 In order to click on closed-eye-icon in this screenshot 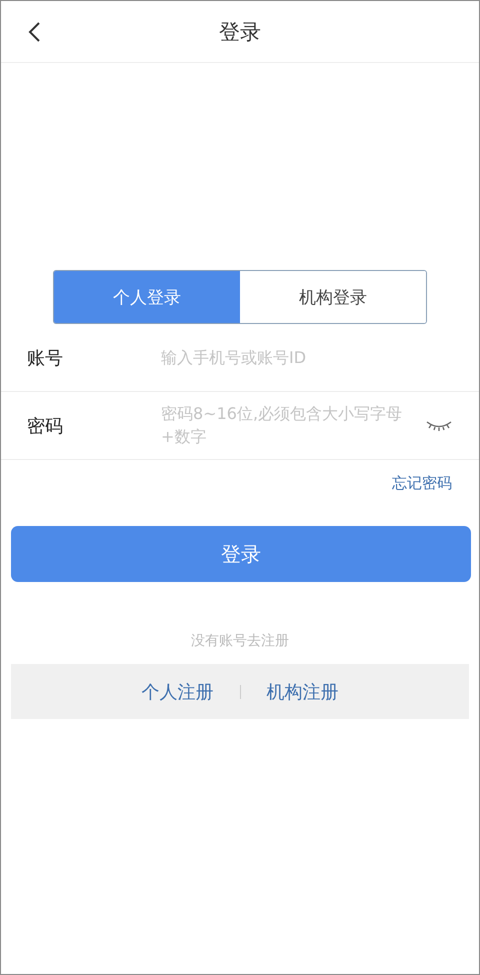, I will do `click(439, 425)`.